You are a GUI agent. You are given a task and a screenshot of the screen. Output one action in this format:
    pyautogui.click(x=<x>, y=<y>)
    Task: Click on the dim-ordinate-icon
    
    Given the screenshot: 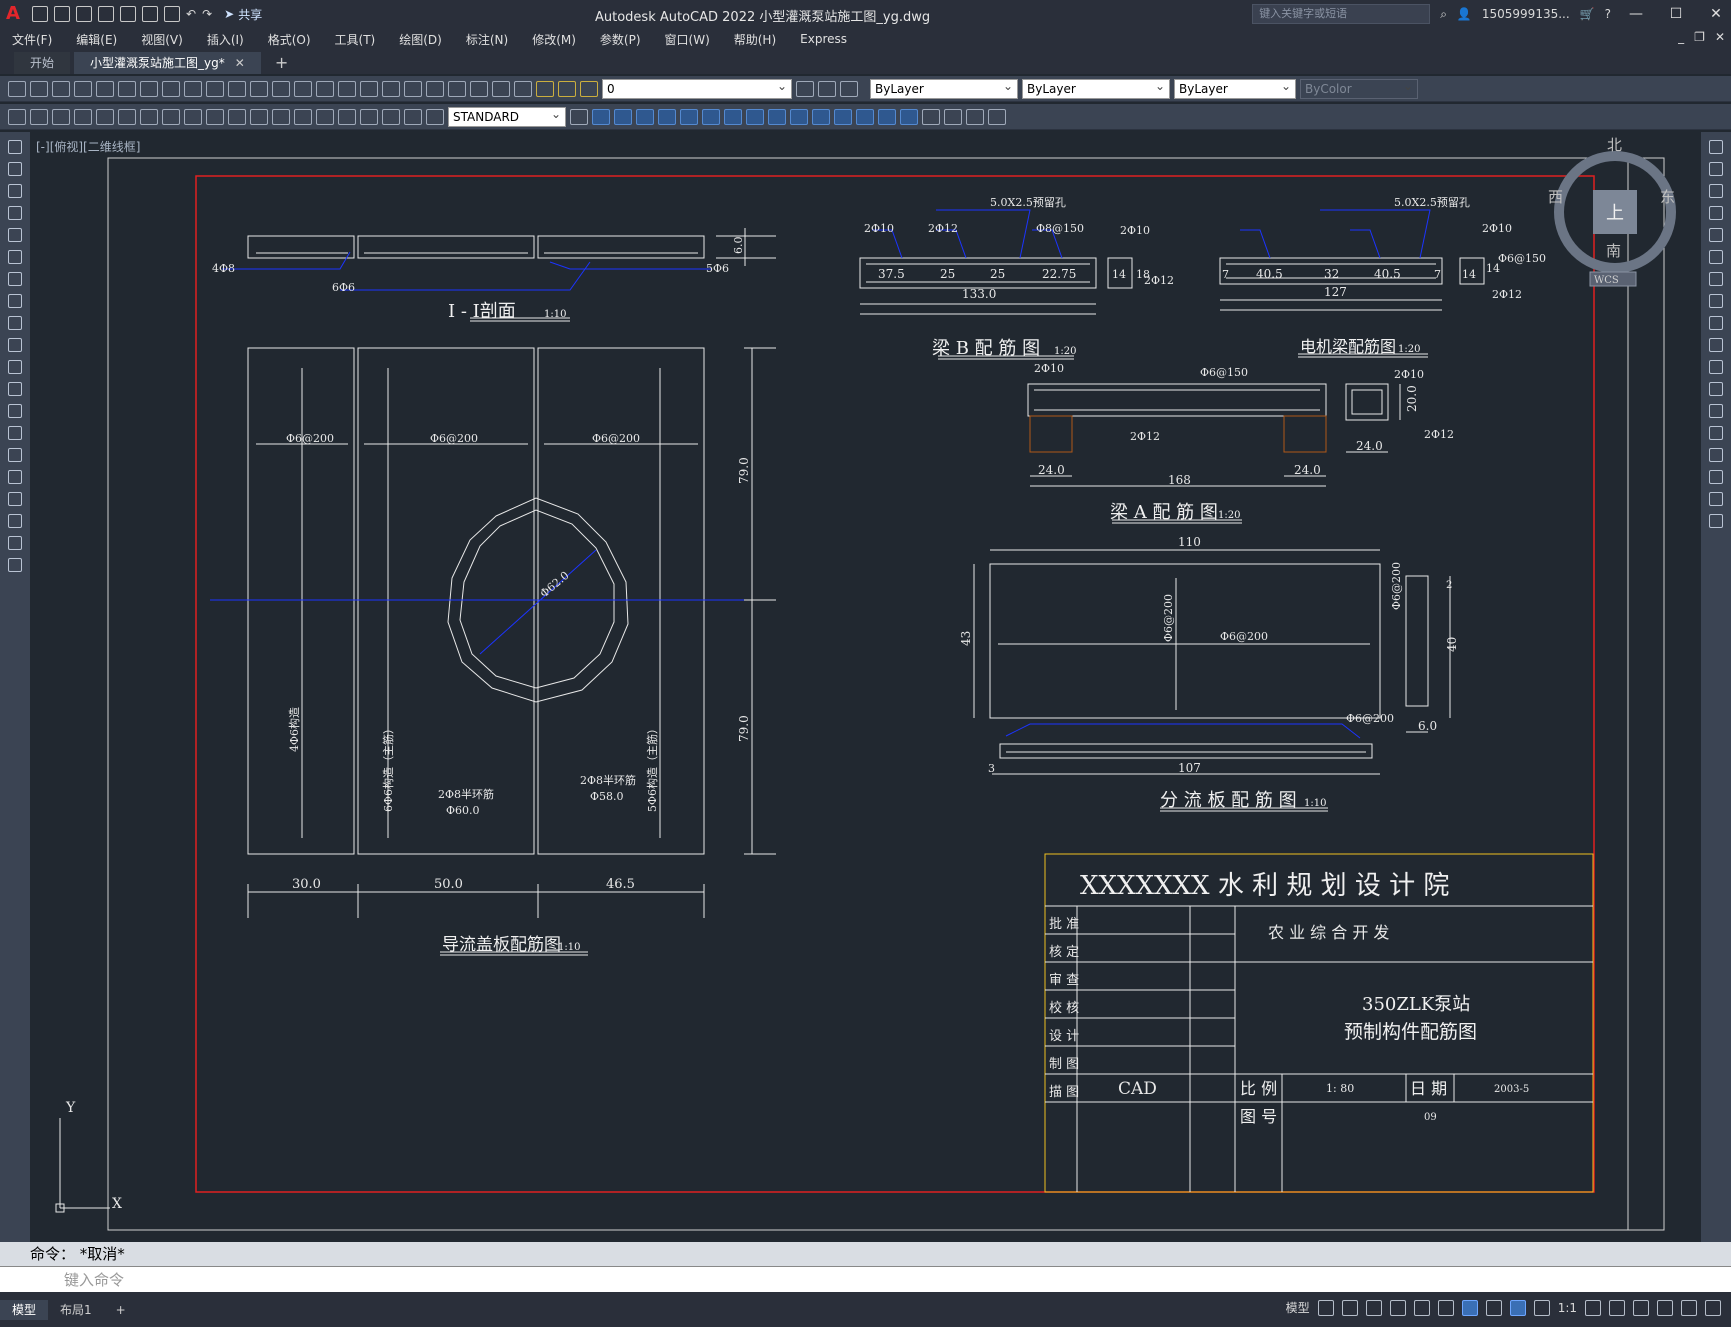 What is the action you would take?
    pyautogui.click(x=83, y=116)
    